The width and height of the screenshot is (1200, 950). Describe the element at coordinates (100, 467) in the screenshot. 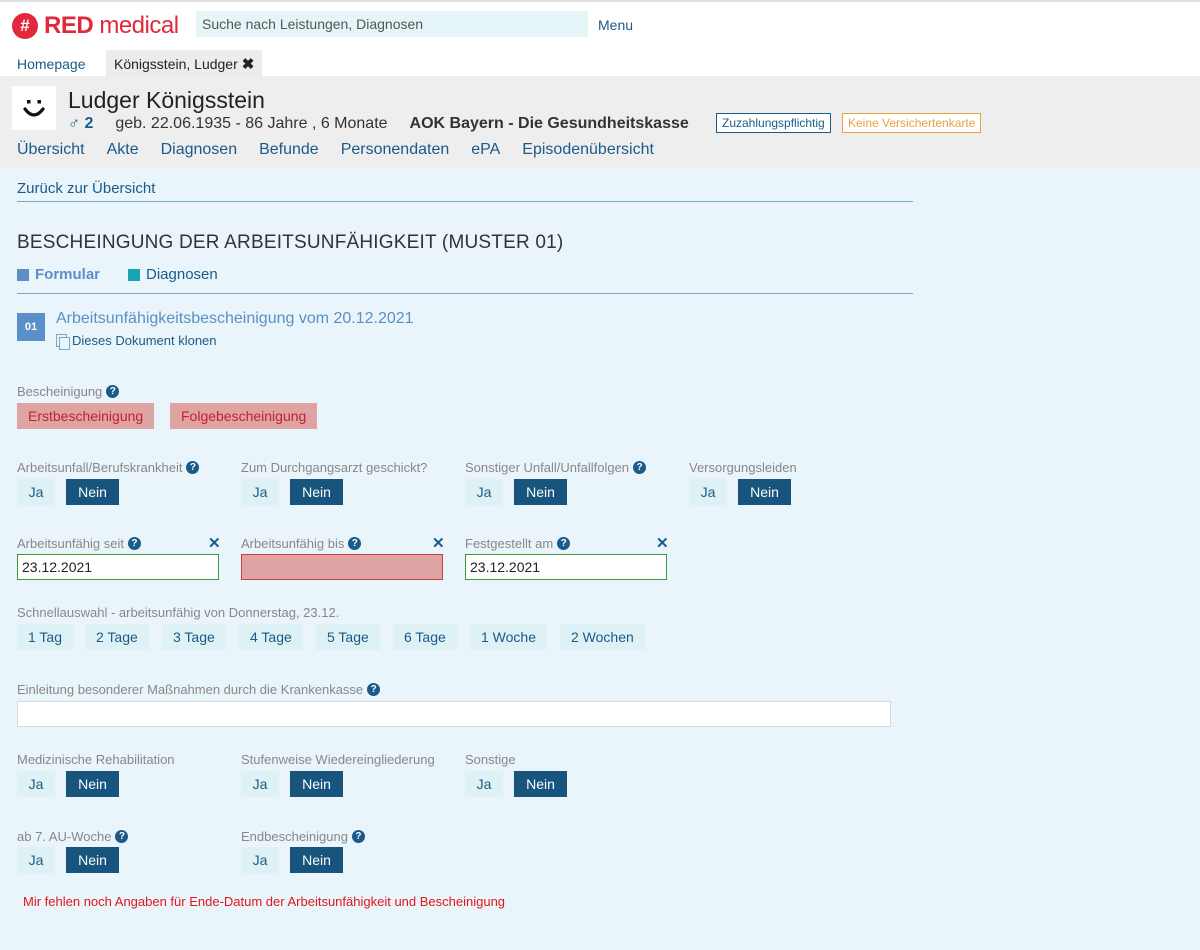

I see `arbeitsunfall-label-text: Arbeitsunfall/Berufskrankheit` at that location.